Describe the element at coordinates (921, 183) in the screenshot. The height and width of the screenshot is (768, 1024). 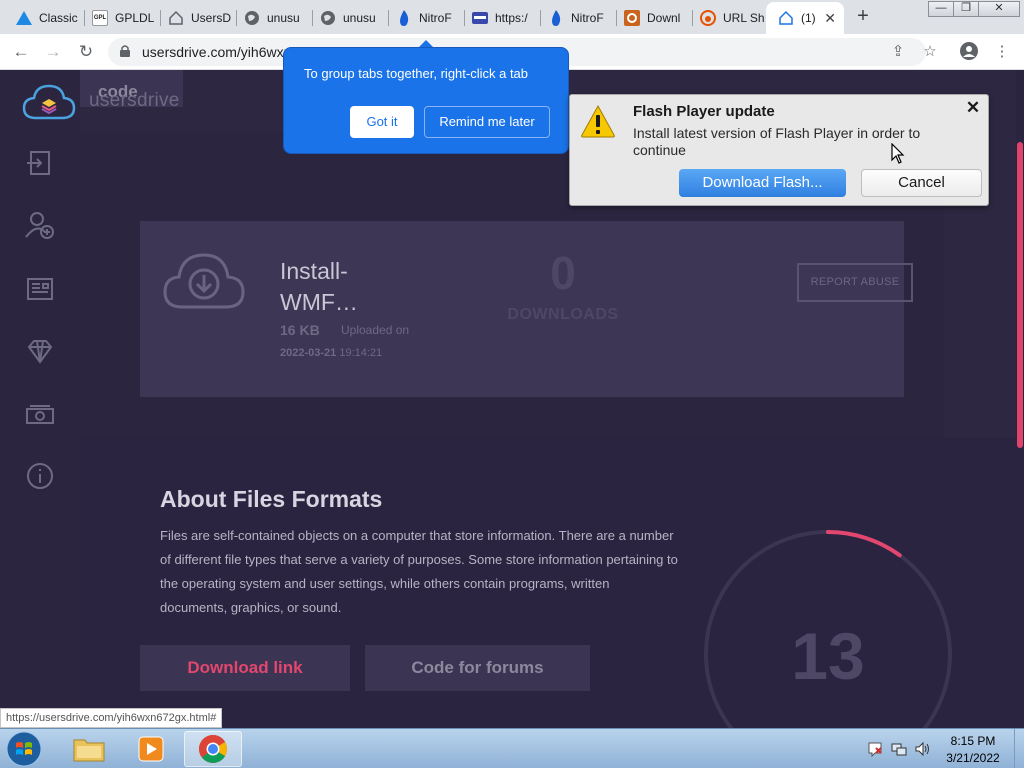
I see `cancel-button: Cancel` at that location.